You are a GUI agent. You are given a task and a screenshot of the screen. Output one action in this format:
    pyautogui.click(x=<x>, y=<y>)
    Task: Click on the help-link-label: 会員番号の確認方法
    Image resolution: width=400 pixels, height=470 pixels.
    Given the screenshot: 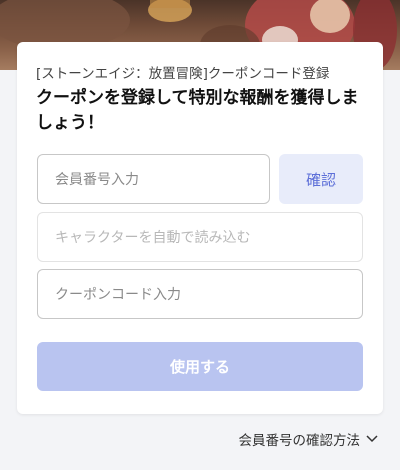 What is the action you would take?
    pyautogui.click(x=299, y=441)
    